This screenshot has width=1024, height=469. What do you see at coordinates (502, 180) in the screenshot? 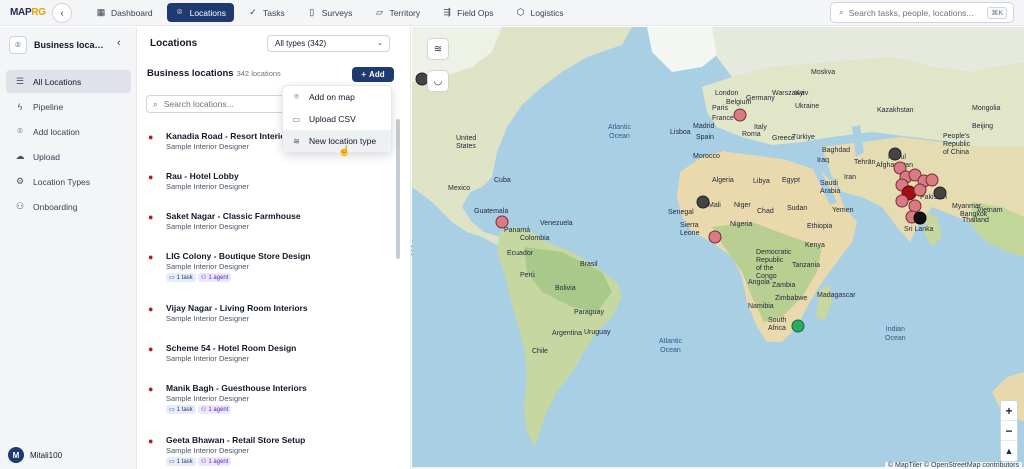
I see `map-label: Cuba` at bounding box center [502, 180].